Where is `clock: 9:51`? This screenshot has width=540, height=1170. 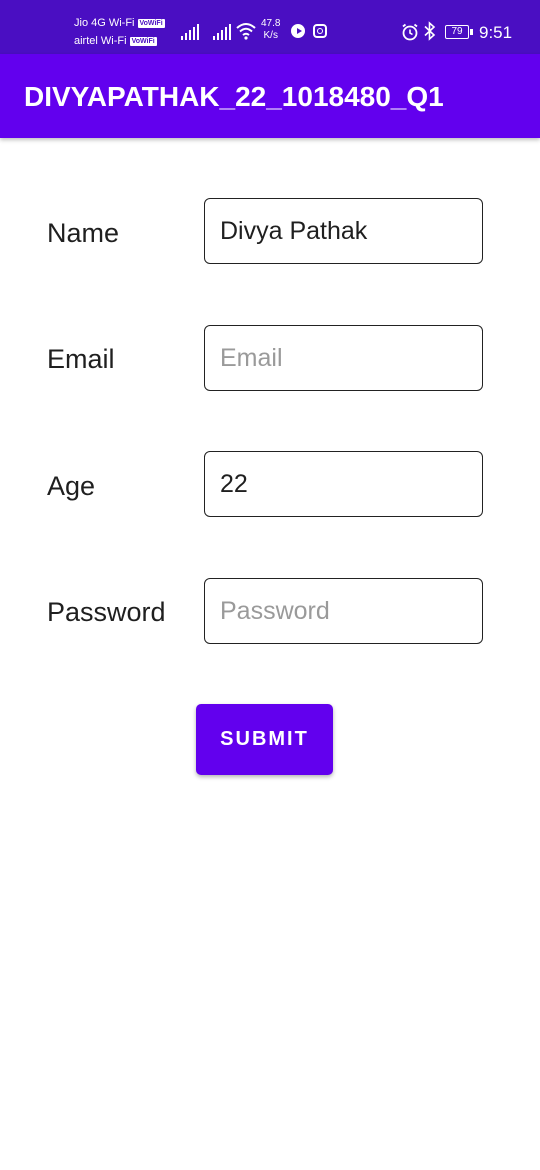 clock: 9:51 is located at coordinates (496, 32).